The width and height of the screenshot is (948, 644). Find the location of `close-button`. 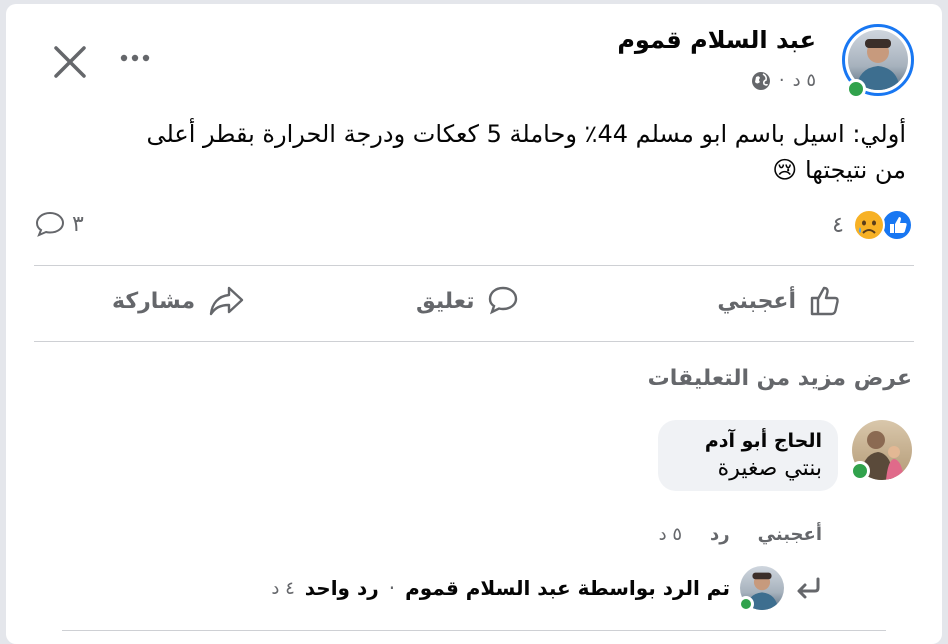

close-button is located at coordinates (70, 62).